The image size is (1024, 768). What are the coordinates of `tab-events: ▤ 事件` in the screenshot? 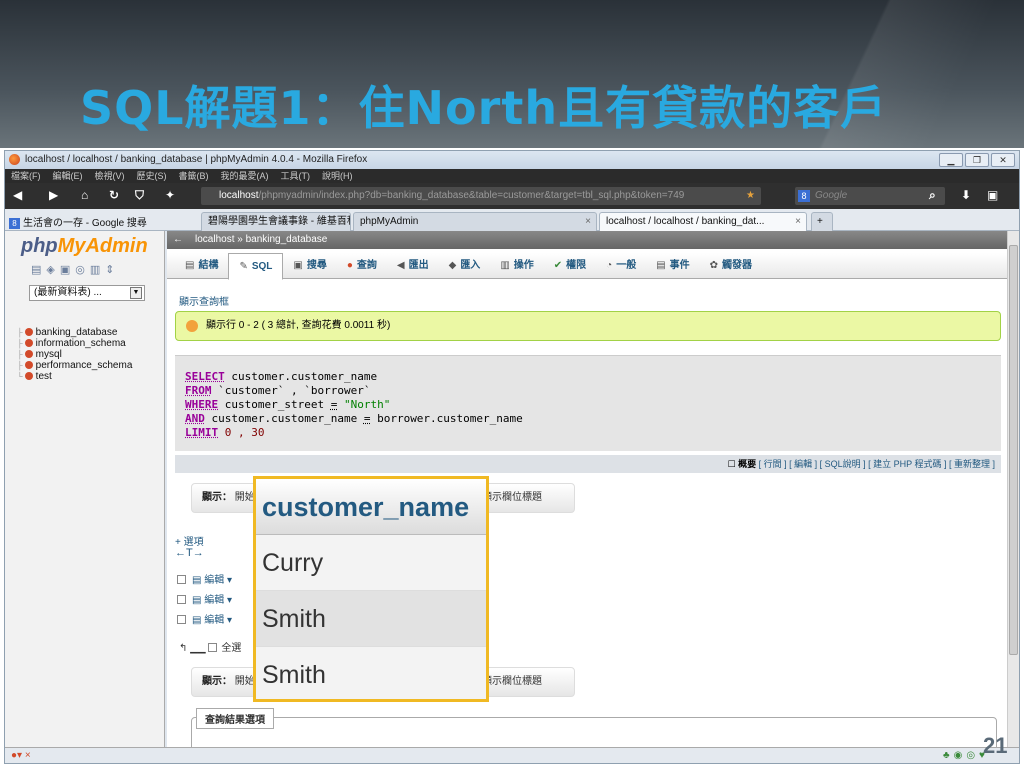 It's located at (672, 265).